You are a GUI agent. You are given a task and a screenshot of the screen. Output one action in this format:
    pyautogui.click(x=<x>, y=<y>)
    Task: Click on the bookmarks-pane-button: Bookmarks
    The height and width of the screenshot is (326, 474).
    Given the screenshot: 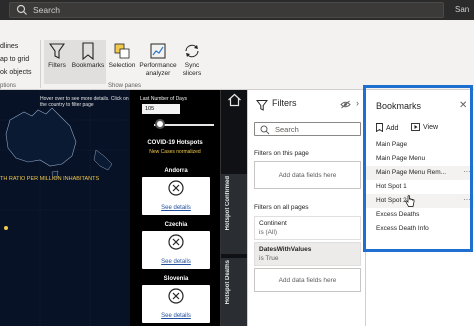 What is the action you would take?
    pyautogui.click(x=88, y=62)
    